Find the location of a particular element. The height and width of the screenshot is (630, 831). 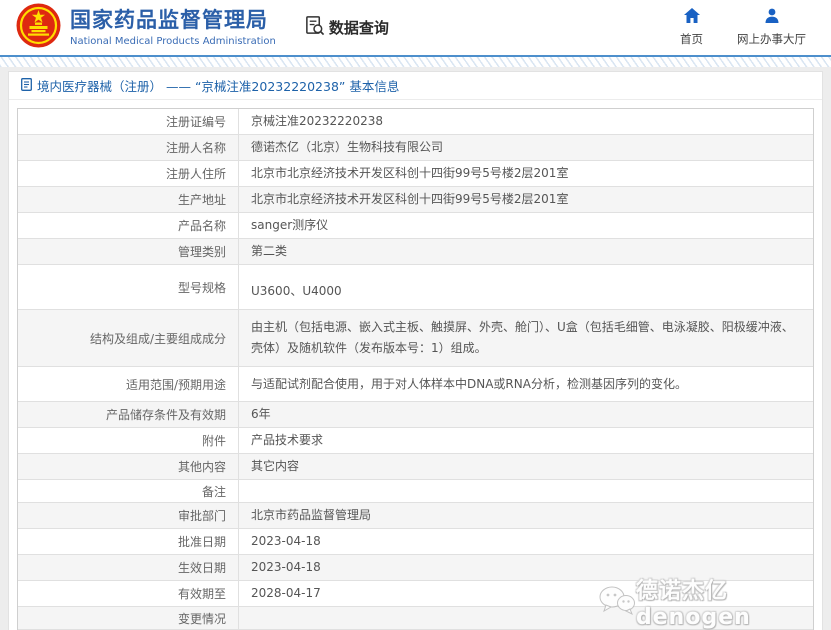

row-label: 型号规格 is located at coordinates (128, 287).